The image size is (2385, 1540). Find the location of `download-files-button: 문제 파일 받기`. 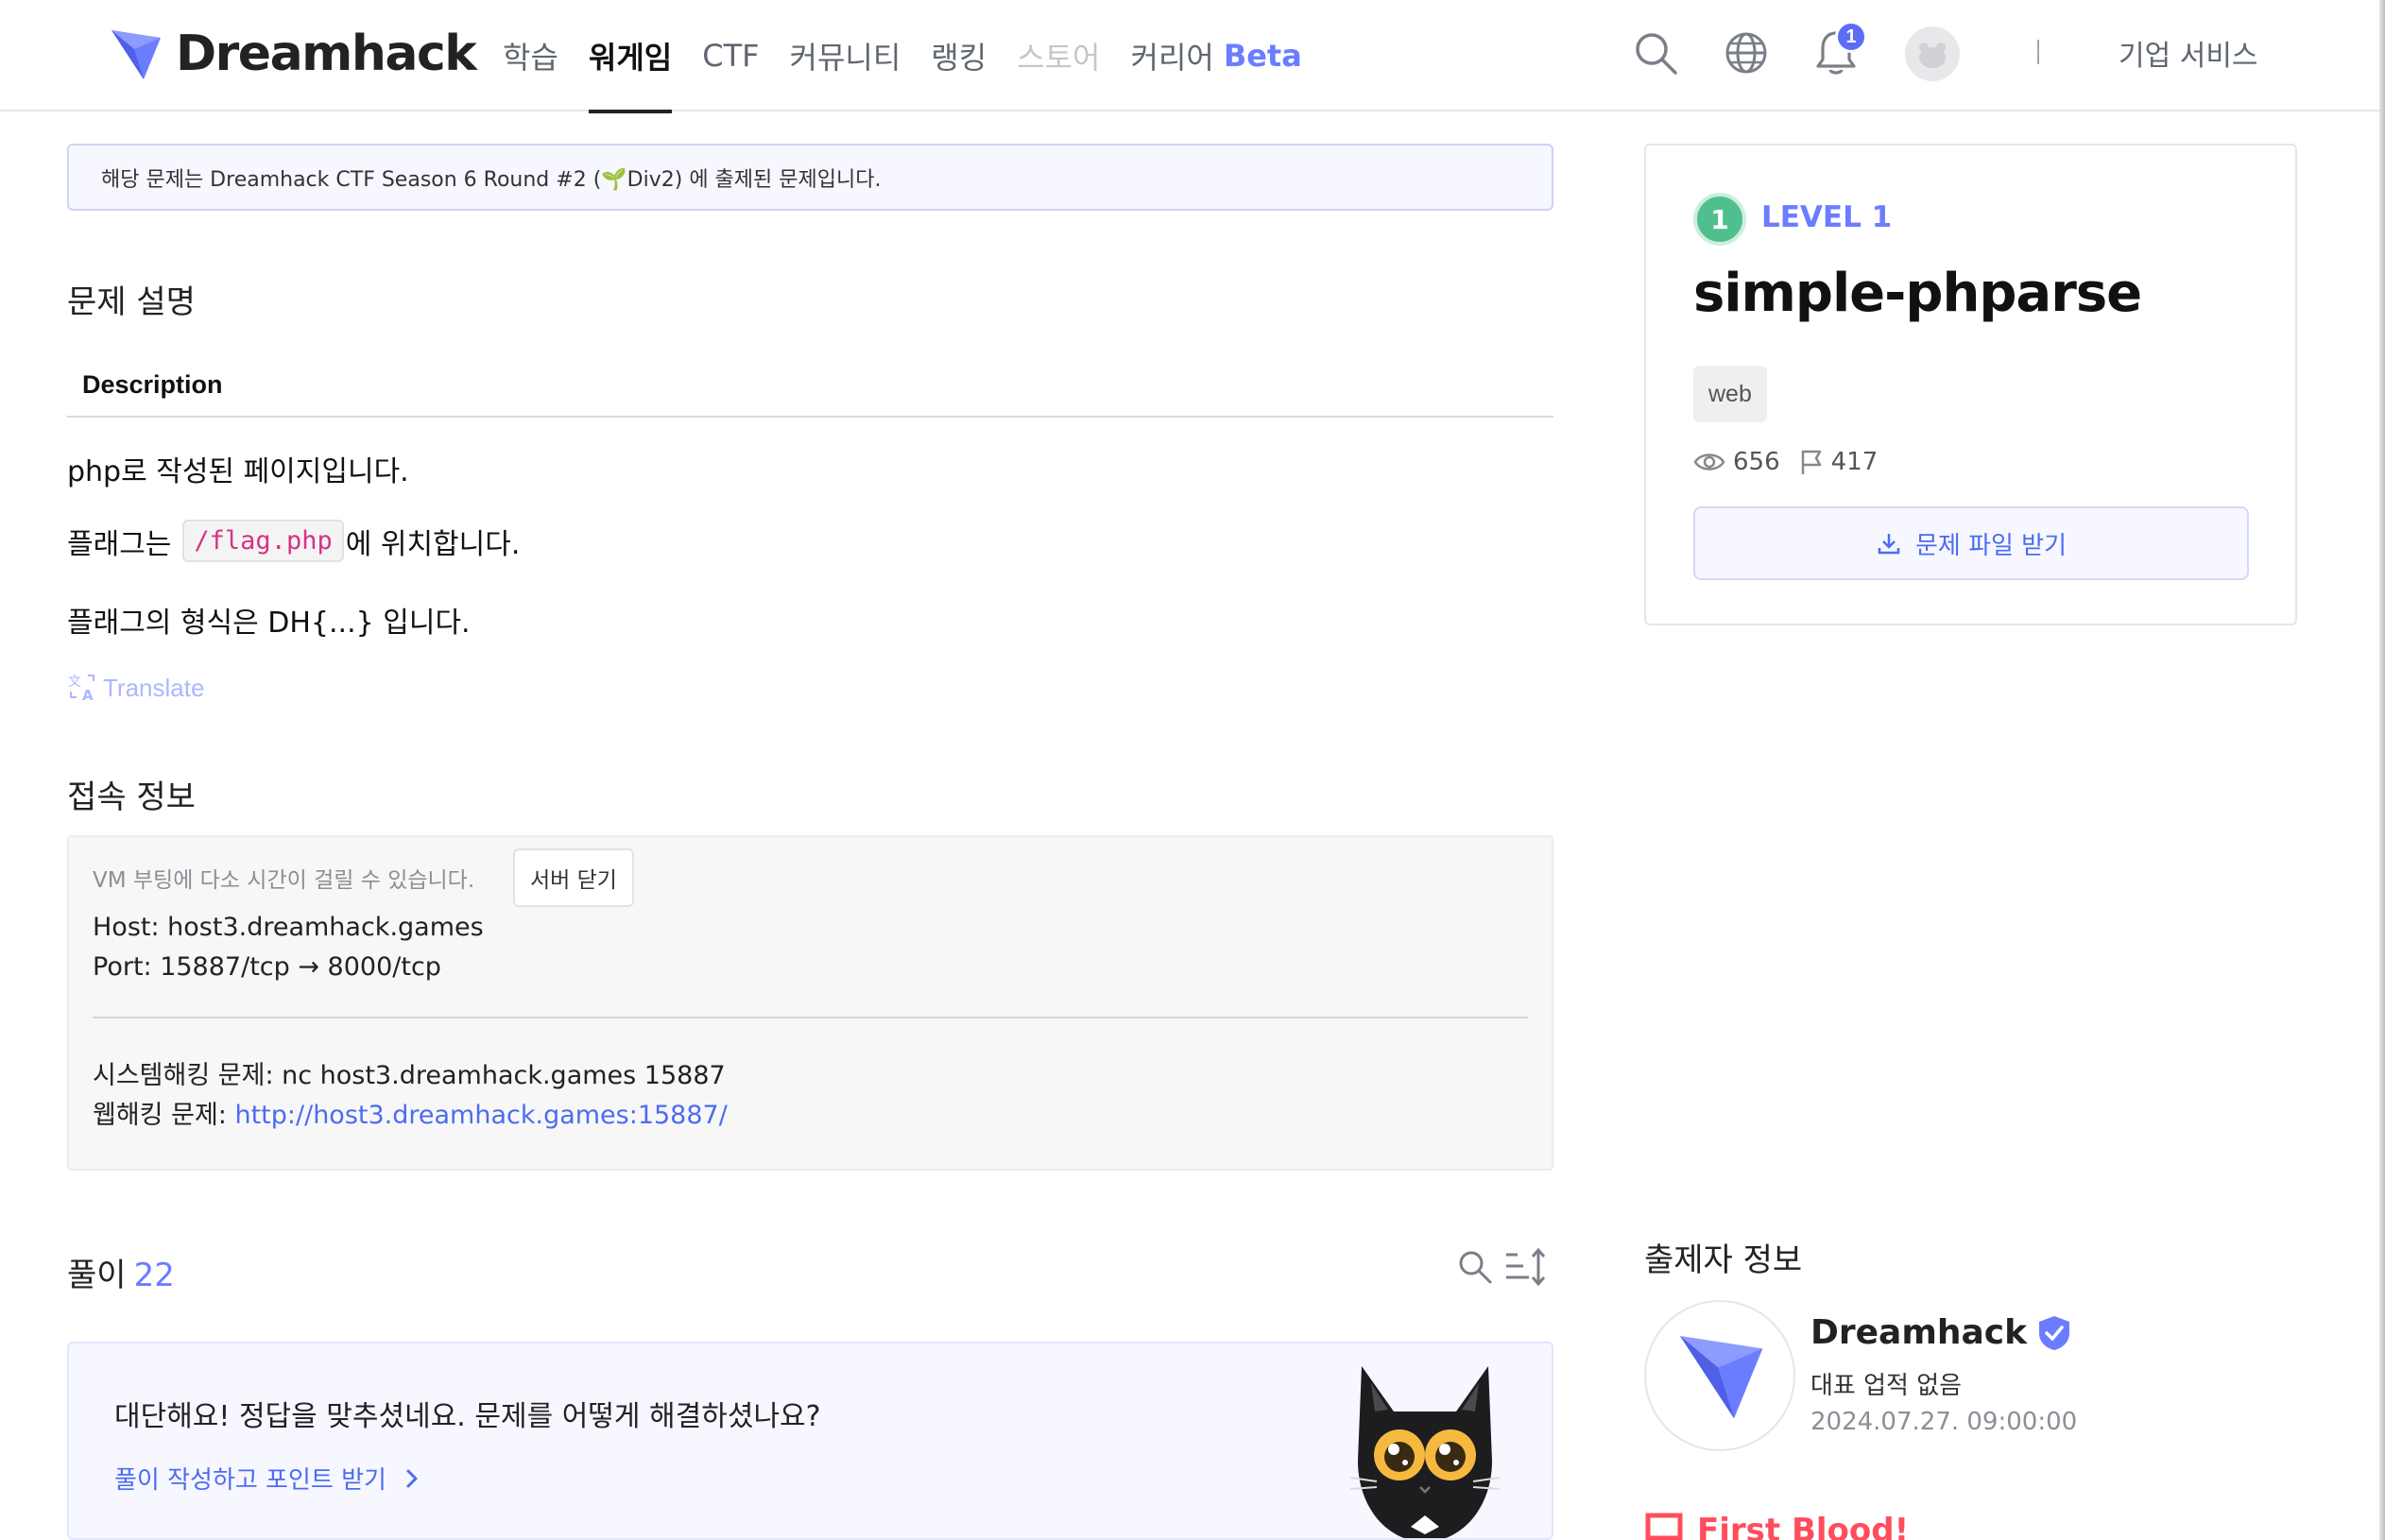

download-files-button: 문제 파일 받기 is located at coordinates (1971, 543).